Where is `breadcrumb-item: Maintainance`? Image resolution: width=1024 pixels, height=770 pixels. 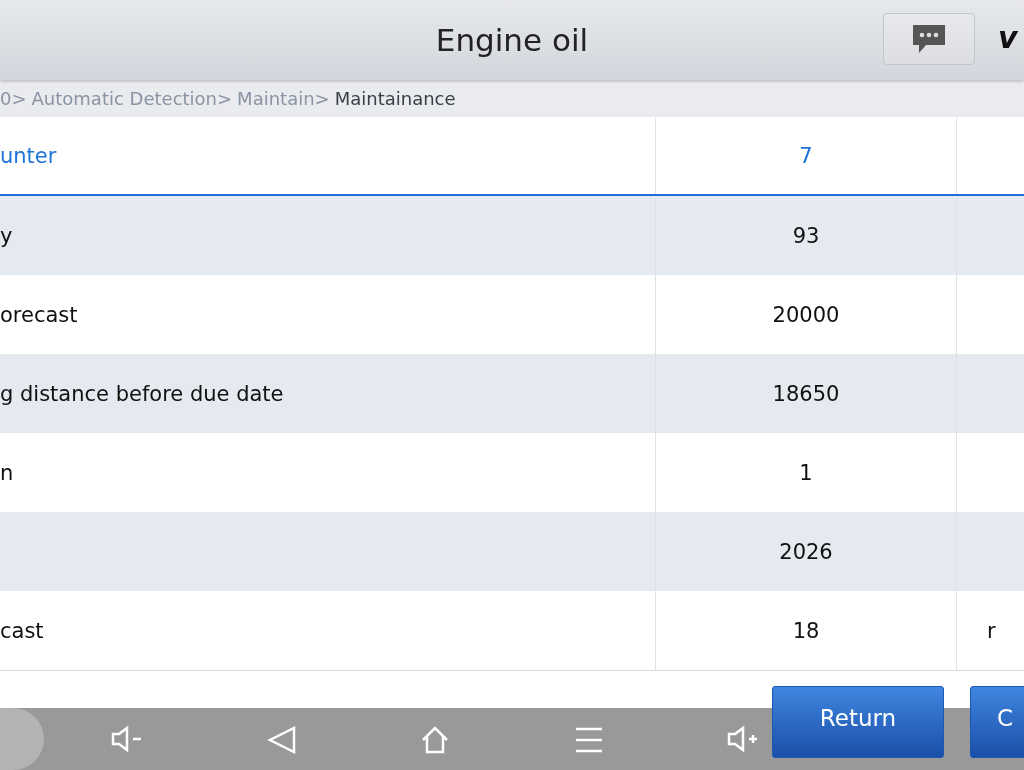 breadcrumb-item: Maintainance is located at coordinates (395, 98).